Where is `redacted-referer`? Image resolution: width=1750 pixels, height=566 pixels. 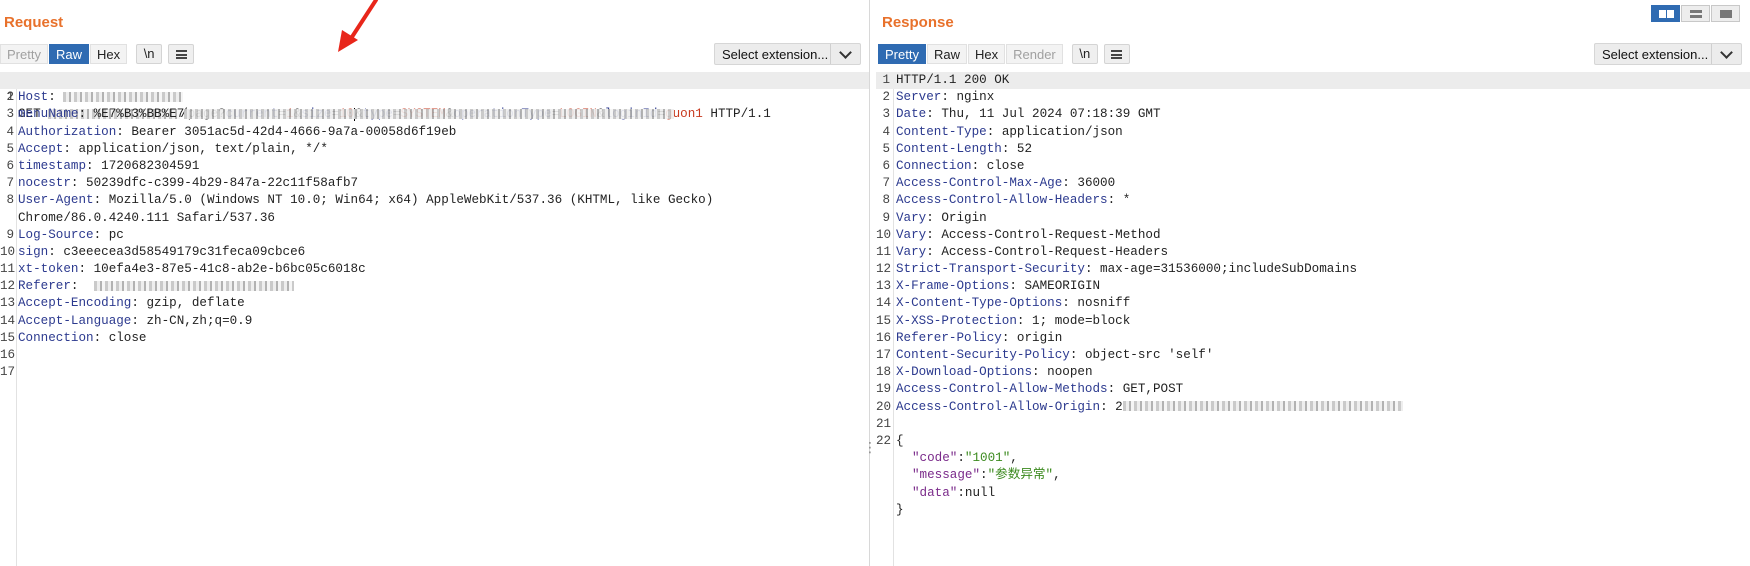
redacted-referer is located at coordinates (193, 285).